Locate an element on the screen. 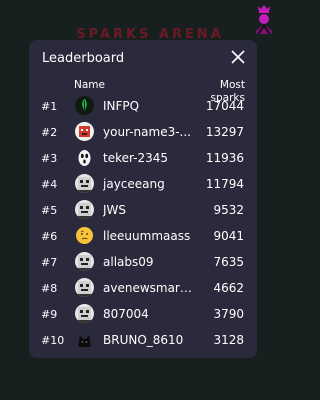 This screenshot has width=320, height=400. rank-label: #1 is located at coordinates (49, 106).